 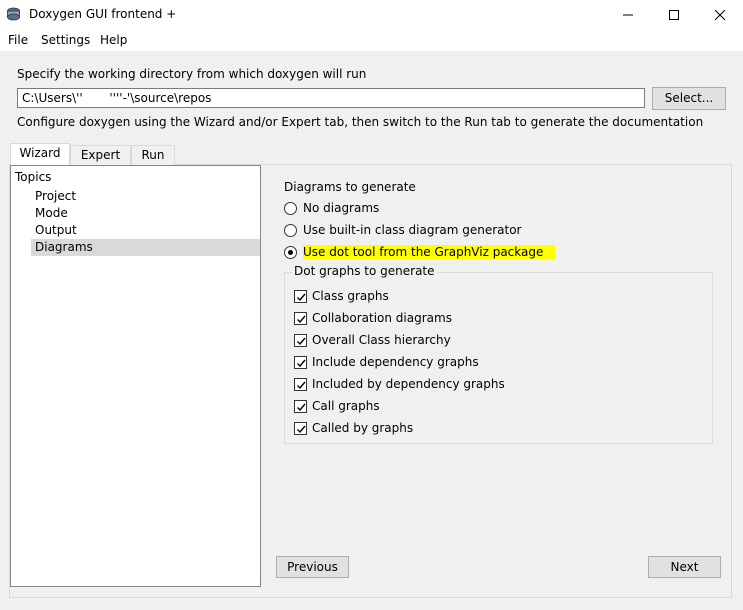 What do you see at coordinates (382, 318) in the screenshot?
I see `checkbox-label: Collaboration diagrams` at bounding box center [382, 318].